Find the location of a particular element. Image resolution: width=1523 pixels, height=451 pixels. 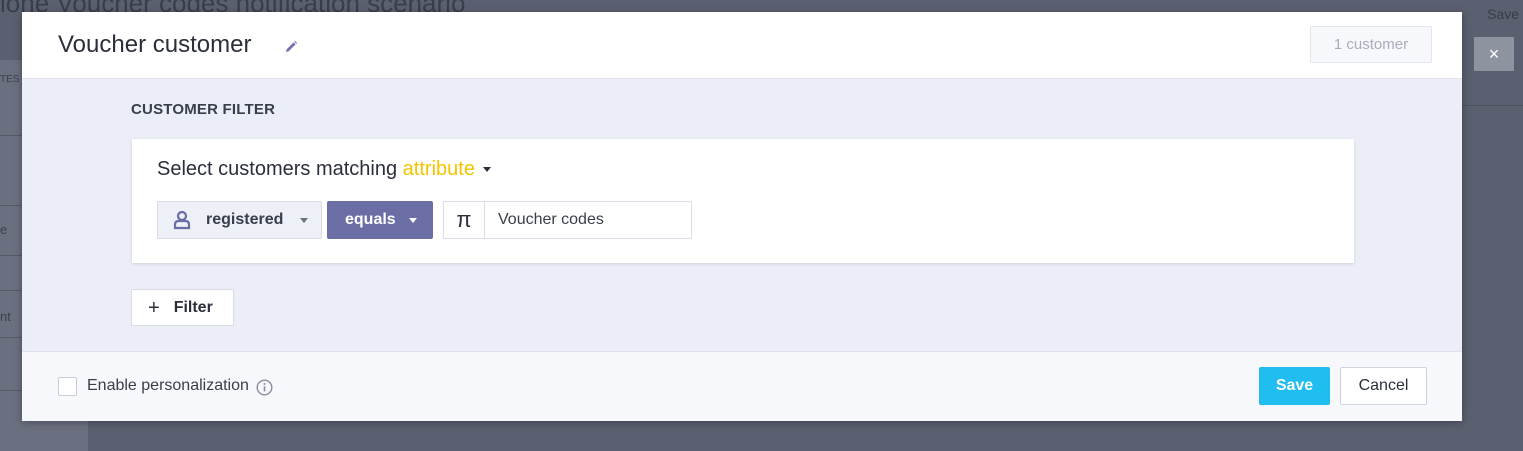

info-icon is located at coordinates (264, 387).